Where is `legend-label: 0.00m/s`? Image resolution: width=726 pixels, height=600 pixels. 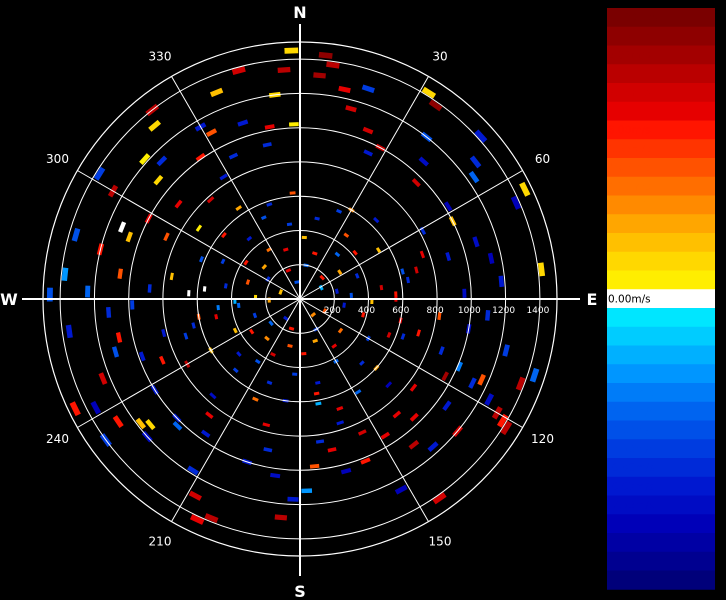
legend-label: 0.00m/s is located at coordinates (629, 299).